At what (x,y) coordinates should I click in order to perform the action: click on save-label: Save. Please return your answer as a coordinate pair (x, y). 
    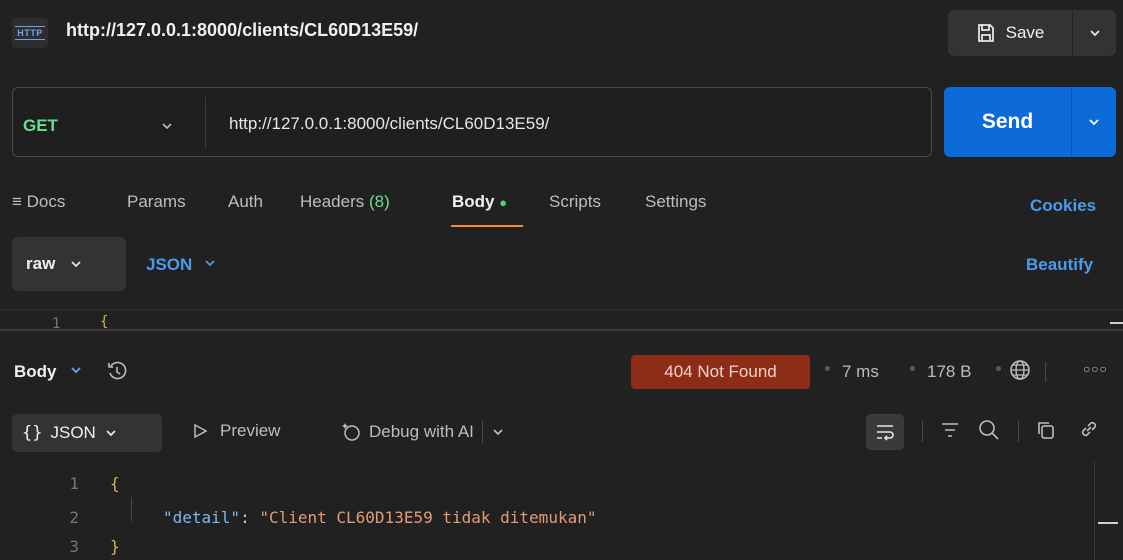
    Looking at the image, I should click on (1025, 32).